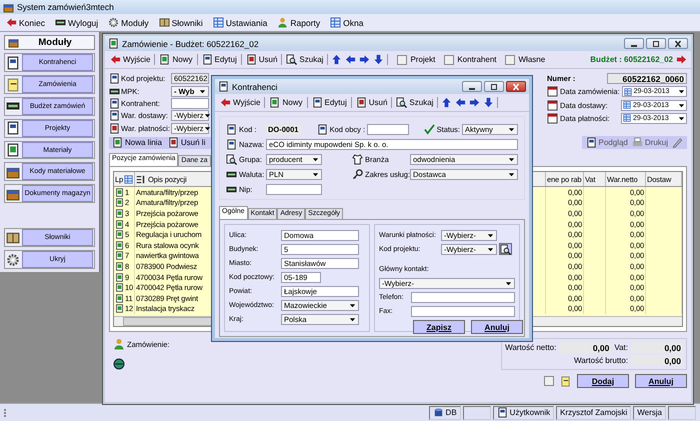  What do you see at coordinates (603, 381) in the screenshot?
I see `dialog-button: Dodaj` at bounding box center [603, 381].